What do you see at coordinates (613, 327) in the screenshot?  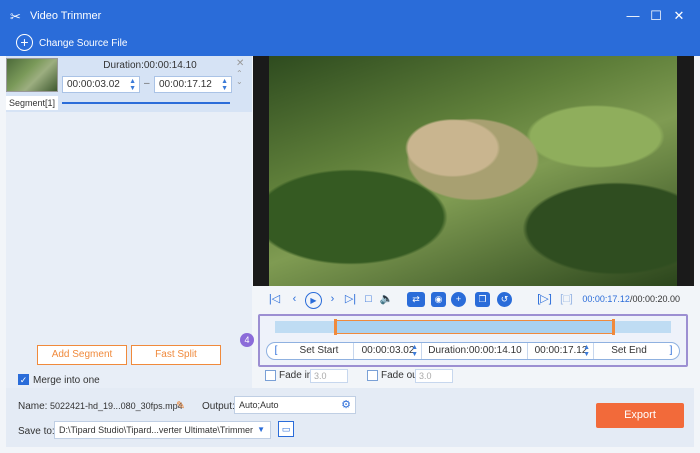 I see `end-handle` at bounding box center [613, 327].